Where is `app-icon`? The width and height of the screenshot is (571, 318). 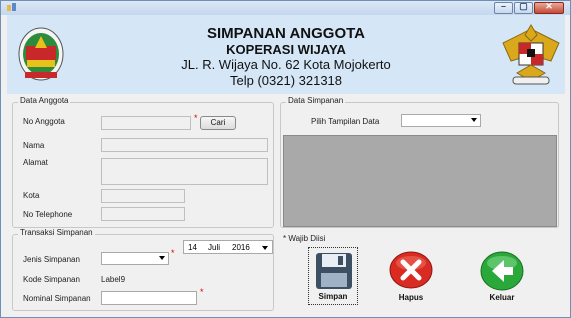
app-icon is located at coordinates (11, 7).